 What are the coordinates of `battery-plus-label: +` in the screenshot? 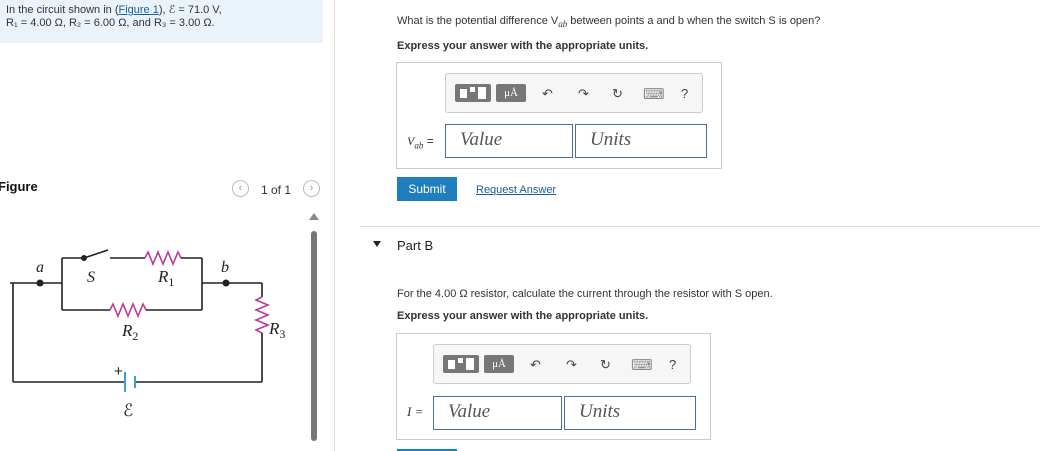 It's located at (118, 371).